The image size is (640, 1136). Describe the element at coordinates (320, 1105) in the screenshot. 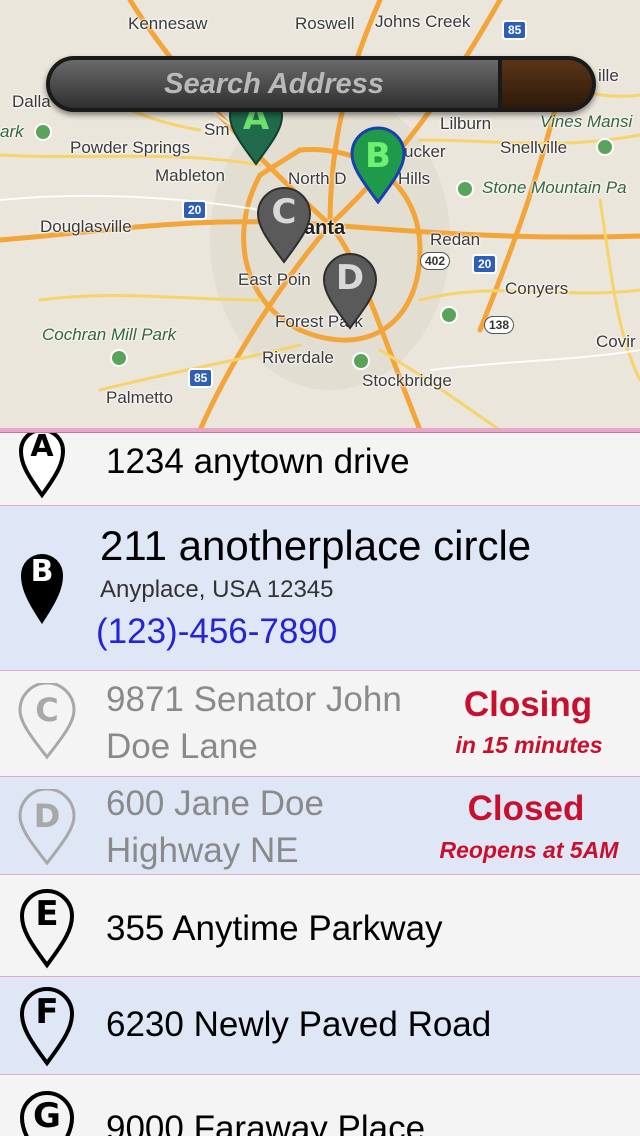

I see `location-row-g: G 9000 Faraway Place` at that location.